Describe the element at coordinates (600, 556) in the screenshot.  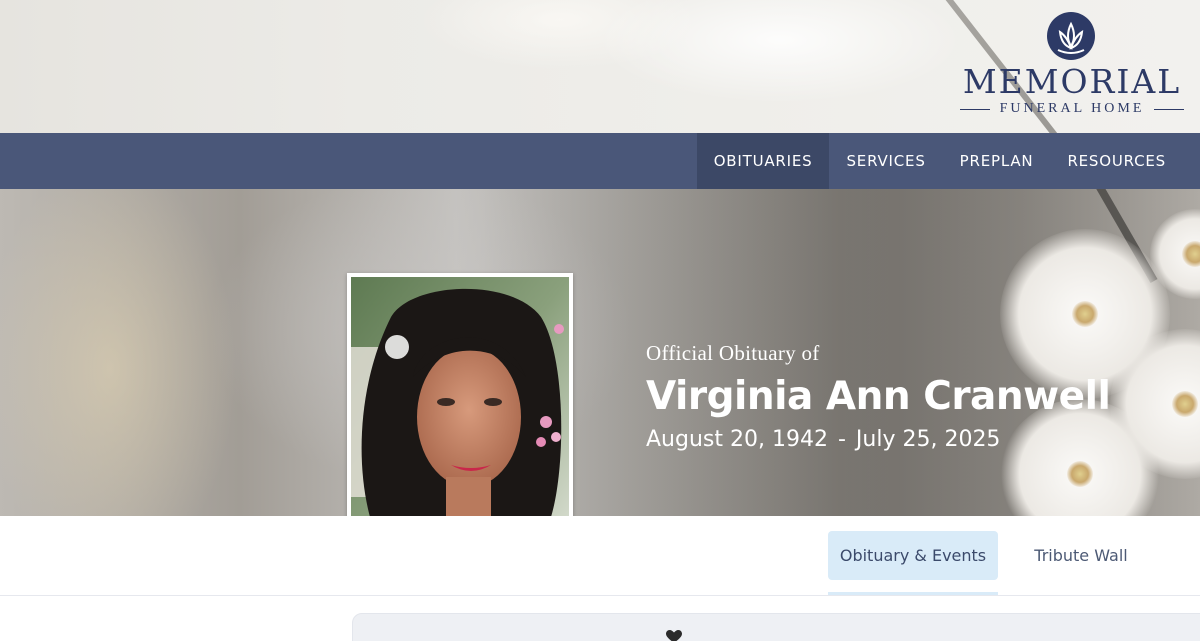
I see `obituary-tabs: Obituary & Events Tribute Wall` at that location.